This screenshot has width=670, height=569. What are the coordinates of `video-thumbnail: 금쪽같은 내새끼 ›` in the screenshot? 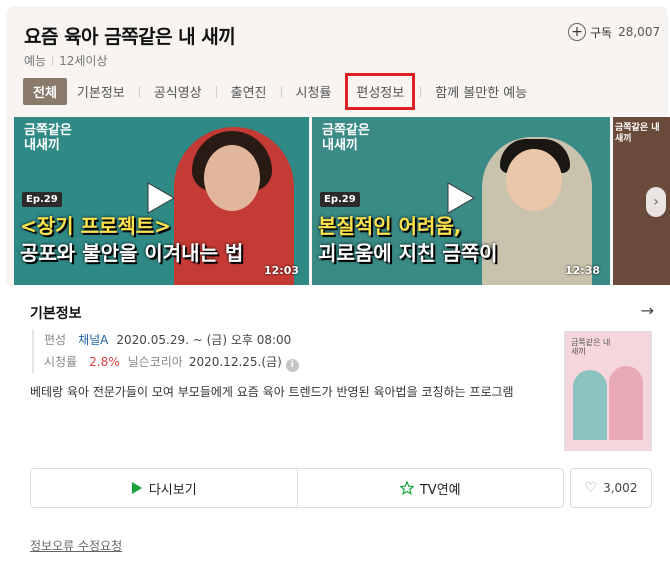 It's located at (641, 201).